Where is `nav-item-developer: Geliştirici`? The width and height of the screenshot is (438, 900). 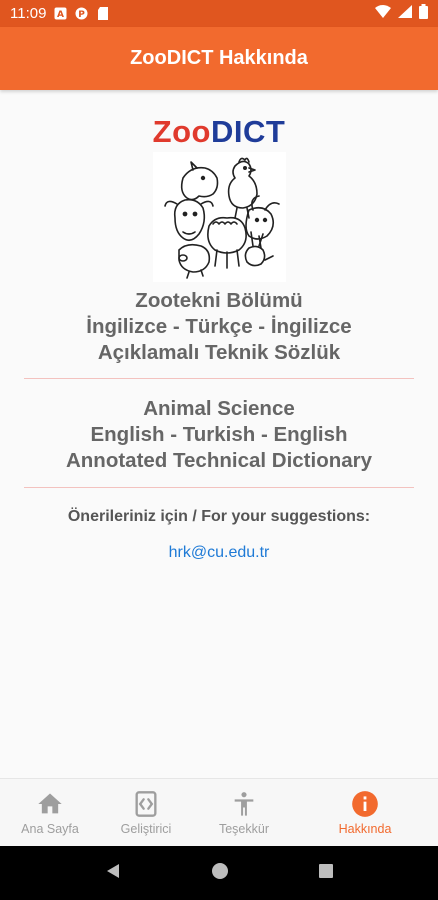
nav-item-developer: Geliştirici is located at coordinates (146, 813).